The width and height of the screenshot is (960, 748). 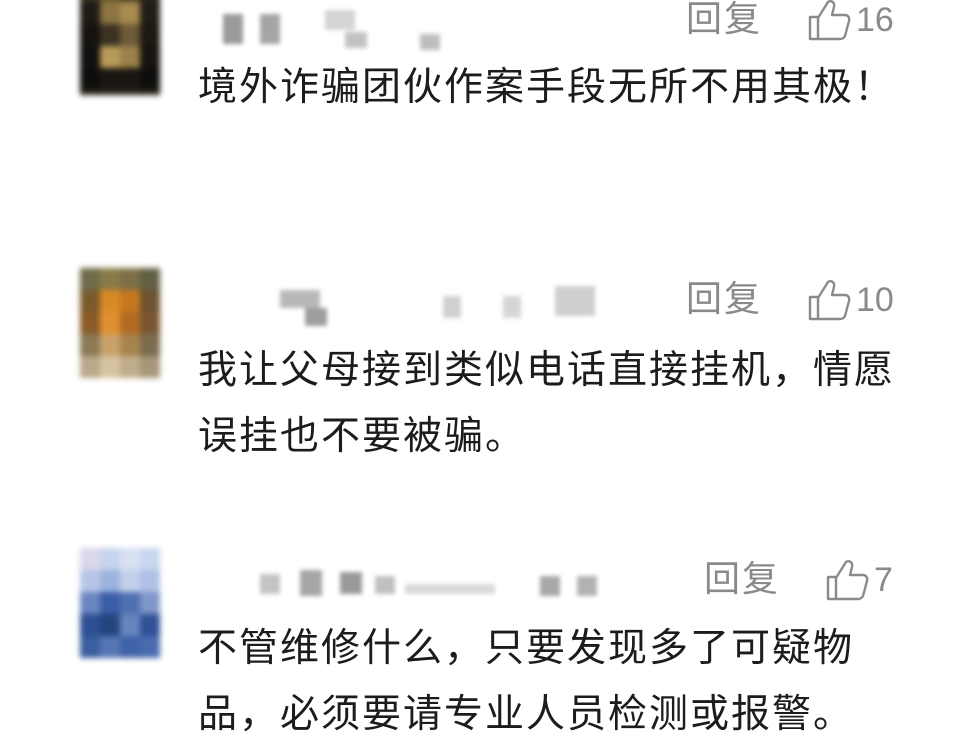 I want to click on like-count: 10, so click(x=875, y=299).